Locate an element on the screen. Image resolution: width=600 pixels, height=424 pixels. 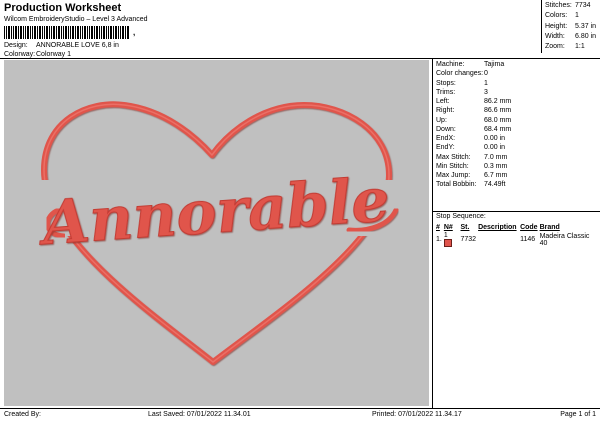
stat-left: Left: 86.2 mm is located at coordinates (474, 101).